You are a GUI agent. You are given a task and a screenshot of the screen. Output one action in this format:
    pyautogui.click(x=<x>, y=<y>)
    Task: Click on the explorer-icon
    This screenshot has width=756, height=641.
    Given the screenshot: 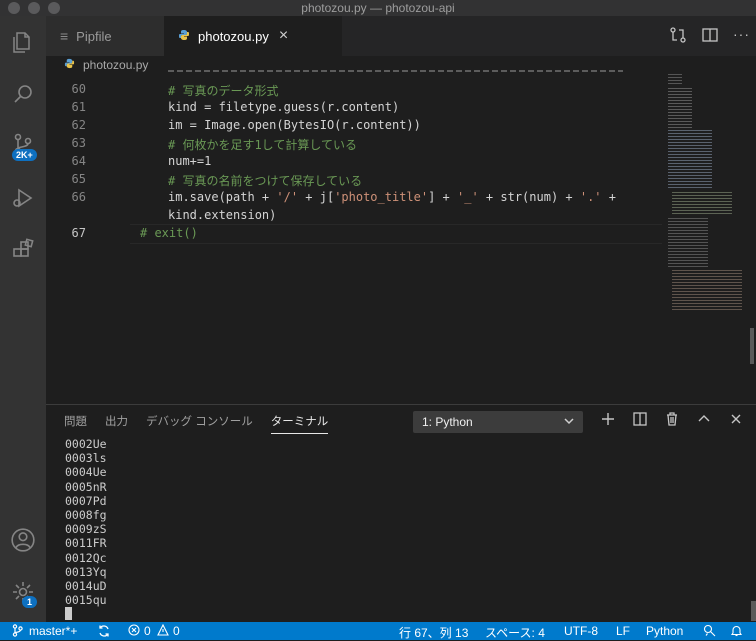 What is the action you would take?
    pyautogui.click(x=23, y=42)
    